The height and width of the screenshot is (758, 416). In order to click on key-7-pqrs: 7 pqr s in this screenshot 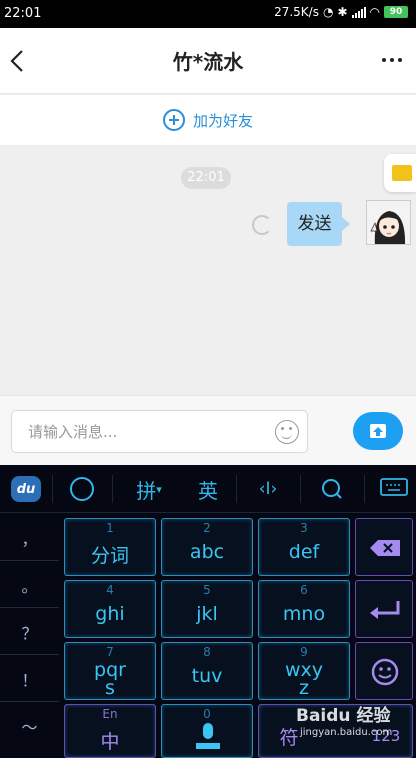, I will do `click(110, 671)`.